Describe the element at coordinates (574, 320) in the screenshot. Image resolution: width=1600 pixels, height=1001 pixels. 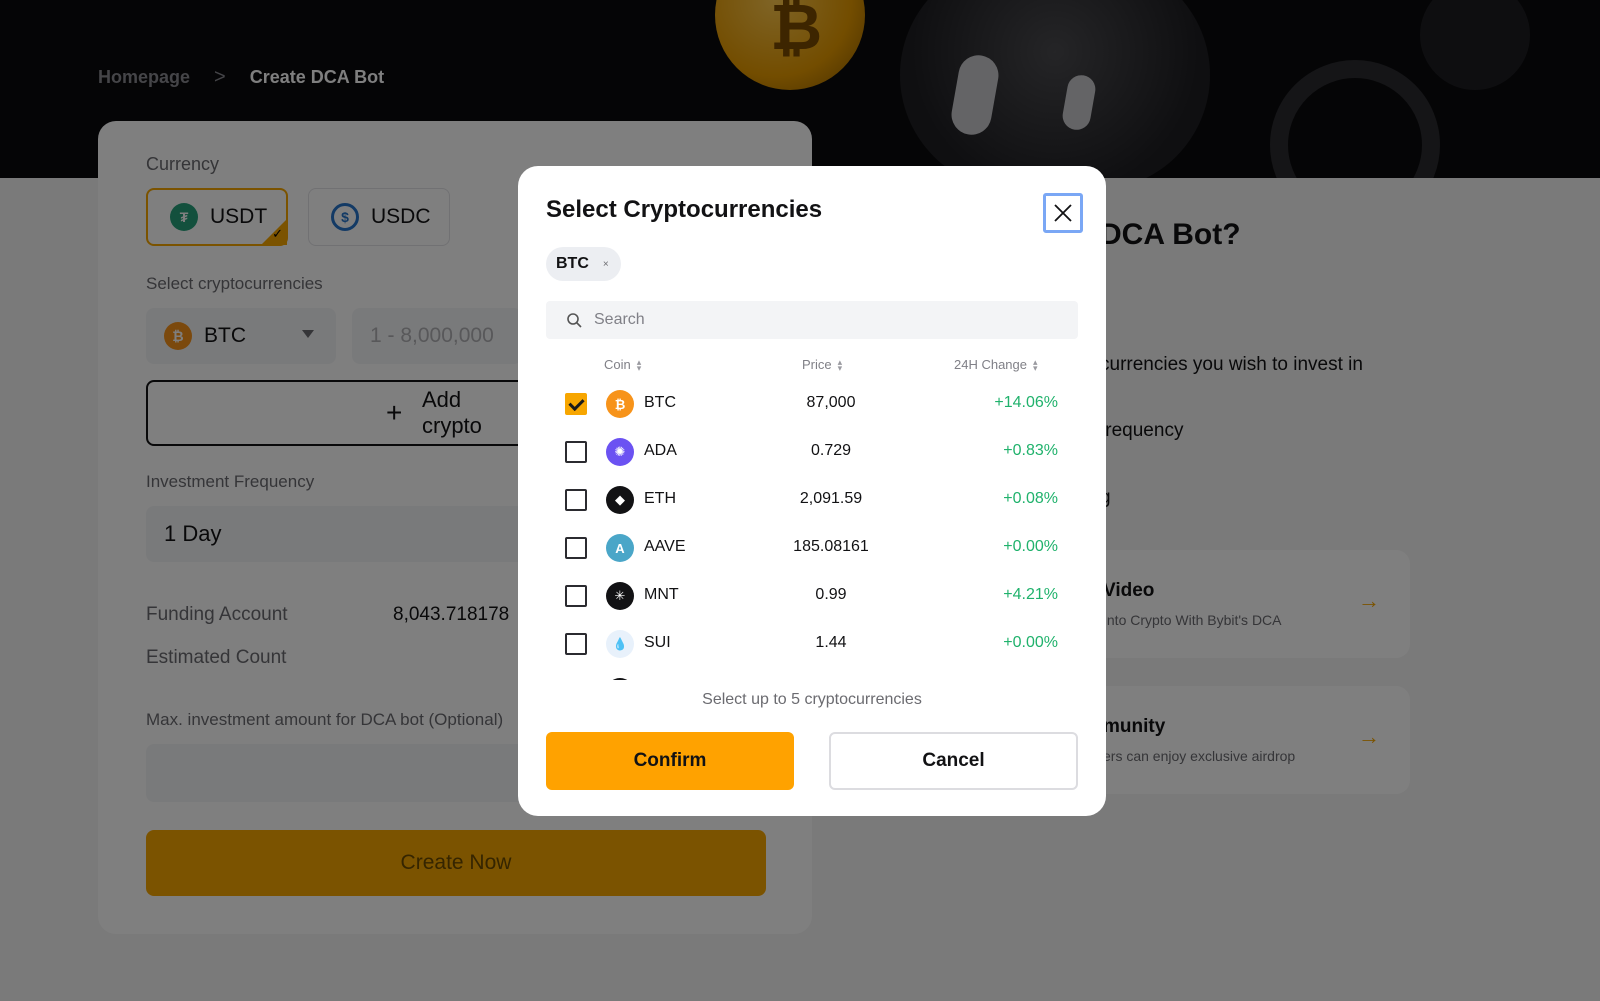
I see `search-icon` at that location.